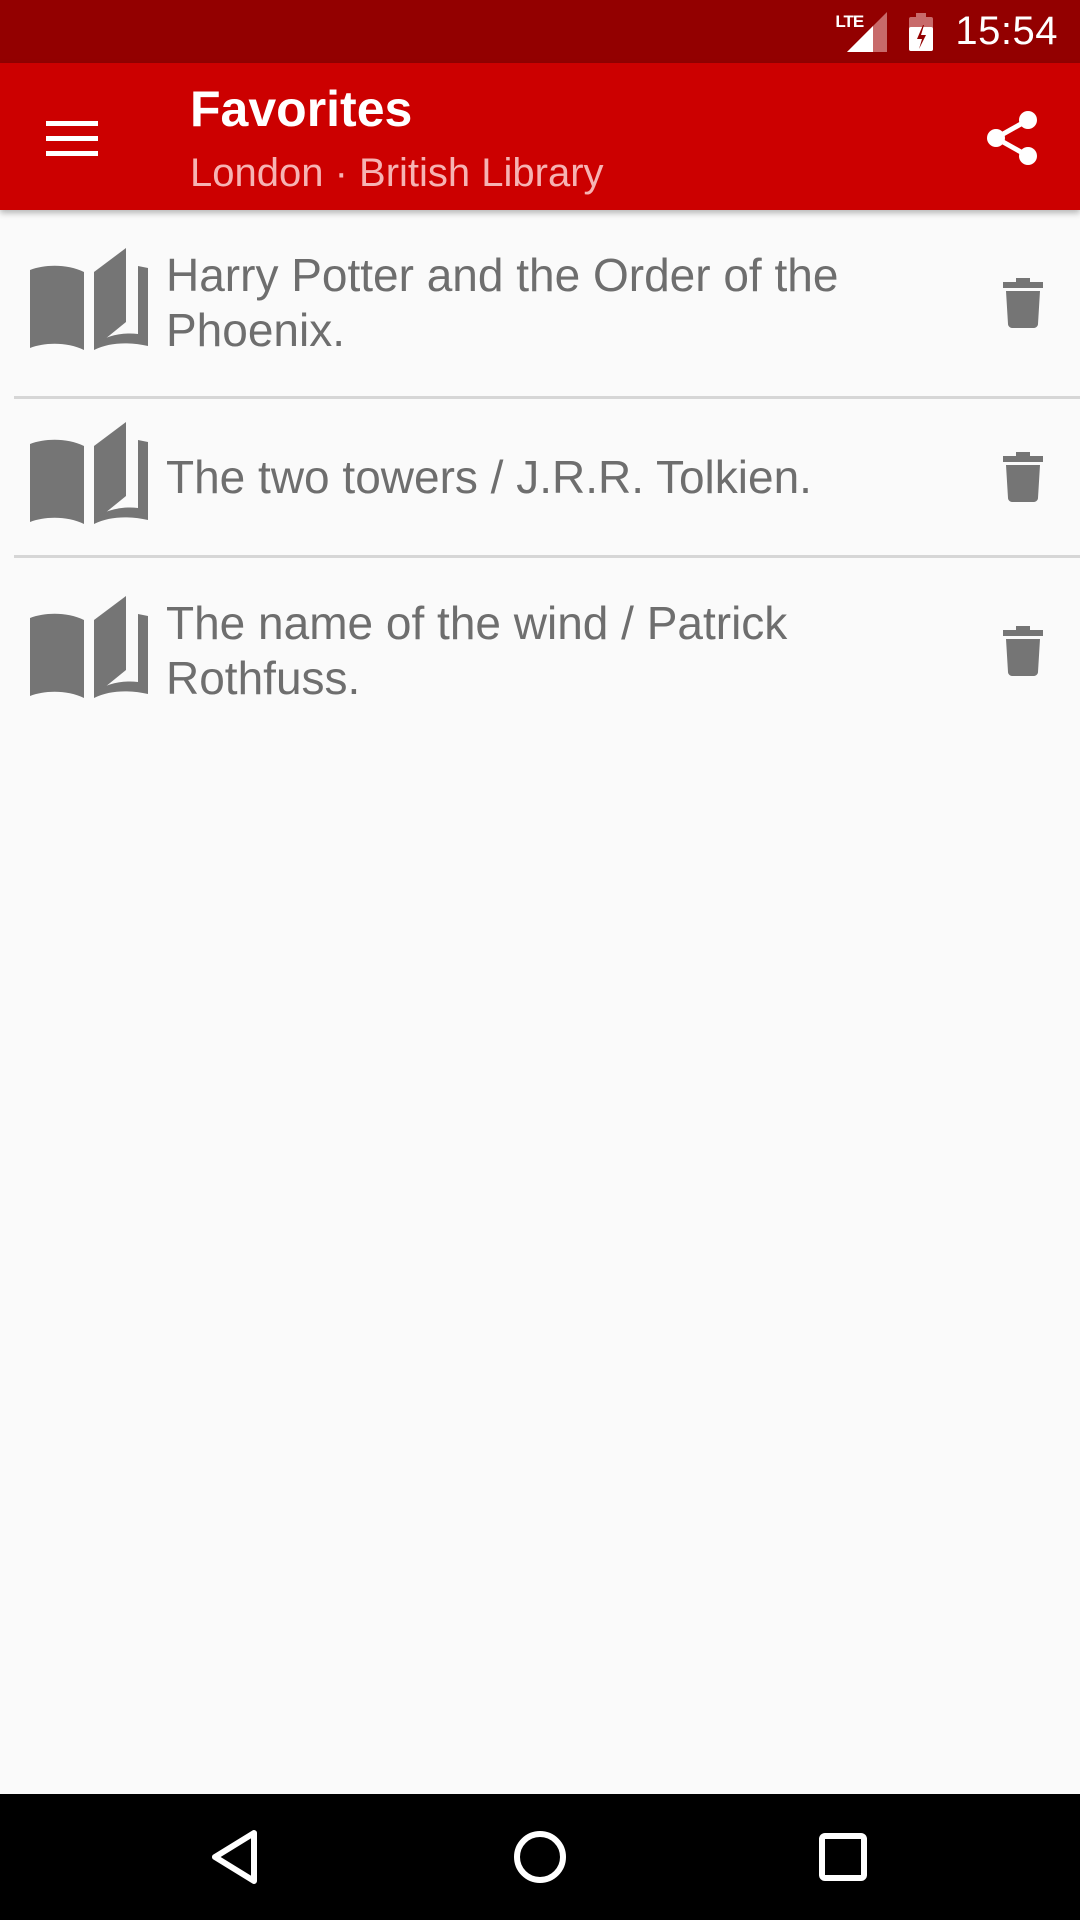  I want to click on hamburger-menu-icon, so click(72, 138).